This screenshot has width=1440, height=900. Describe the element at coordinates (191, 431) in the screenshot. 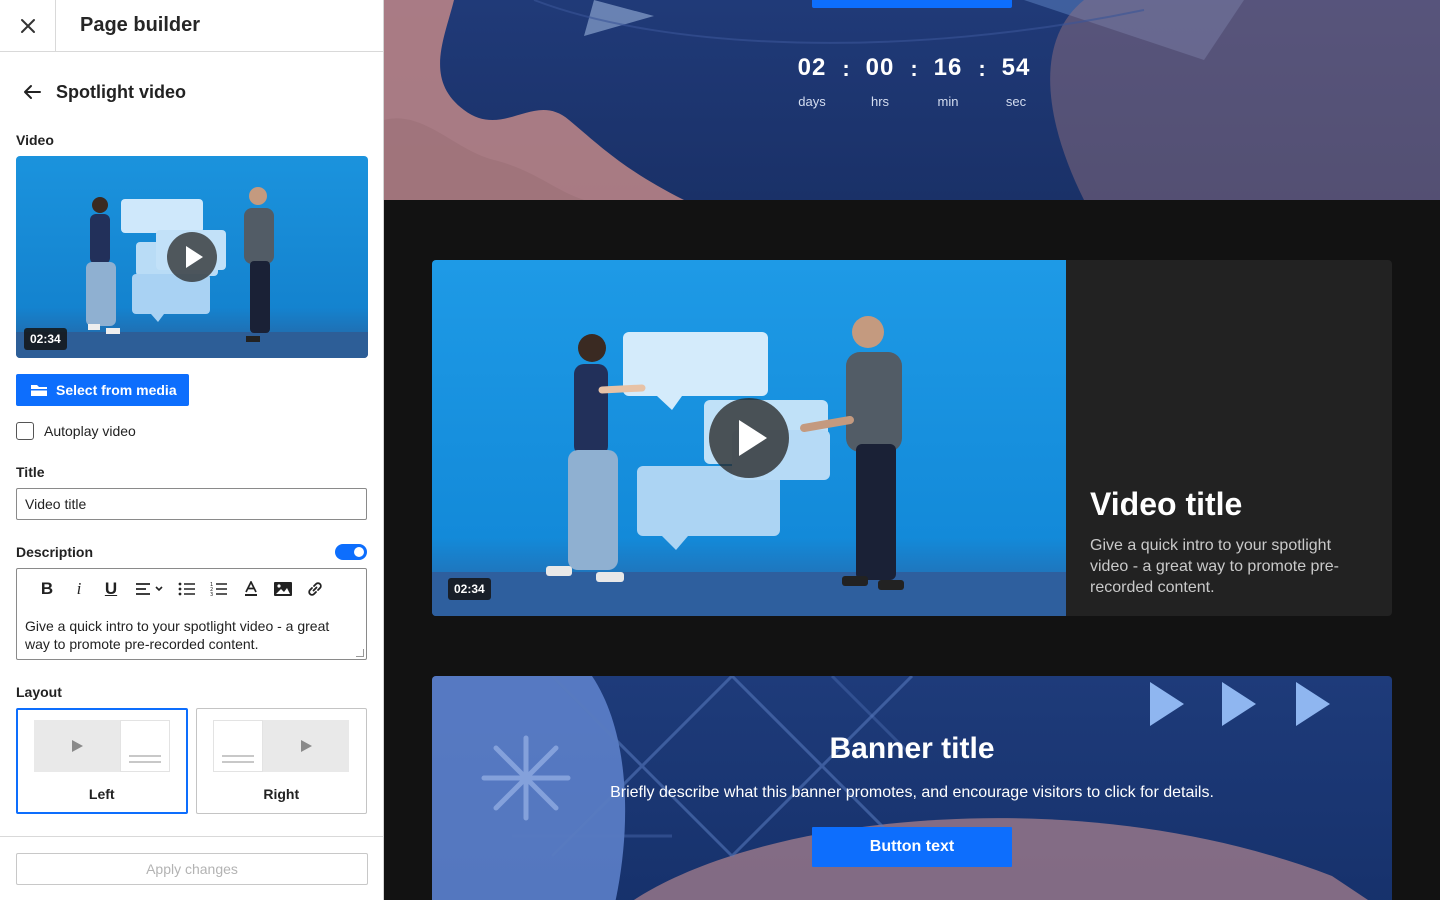

I see `autoplay-row: Autoplay video` at that location.